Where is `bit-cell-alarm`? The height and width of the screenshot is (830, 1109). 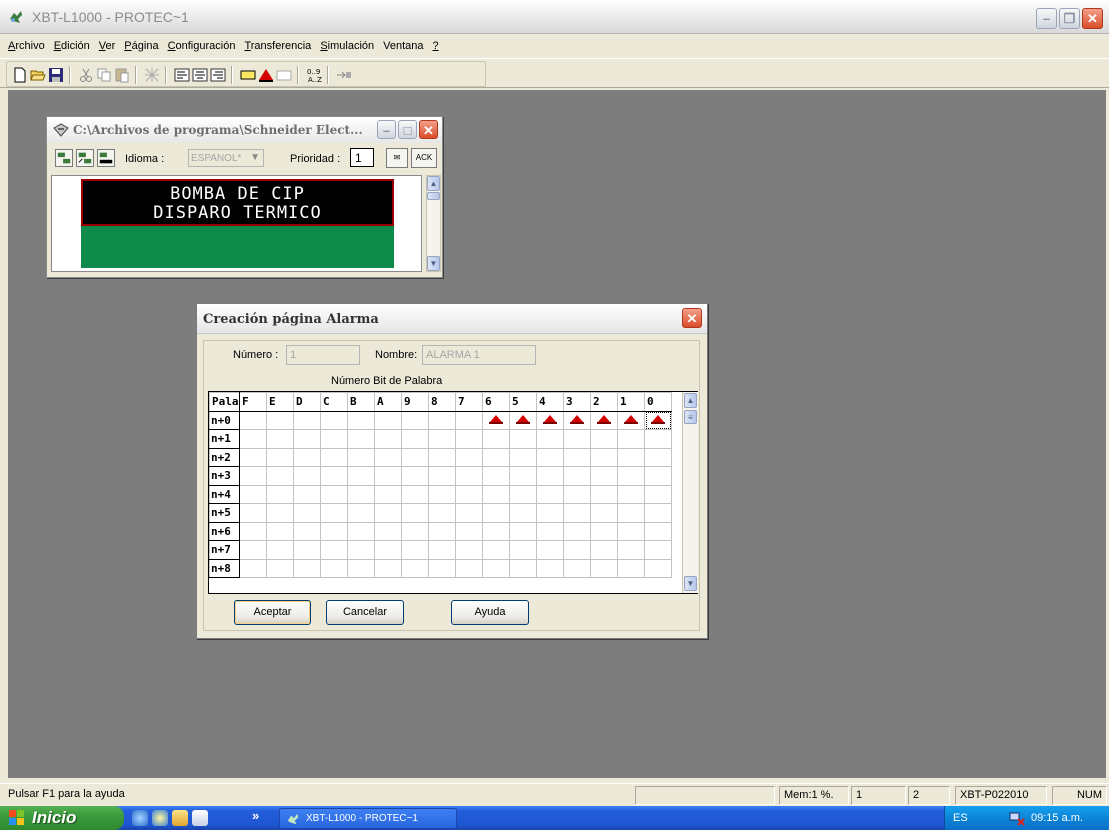
bit-cell-alarm is located at coordinates (604, 420).